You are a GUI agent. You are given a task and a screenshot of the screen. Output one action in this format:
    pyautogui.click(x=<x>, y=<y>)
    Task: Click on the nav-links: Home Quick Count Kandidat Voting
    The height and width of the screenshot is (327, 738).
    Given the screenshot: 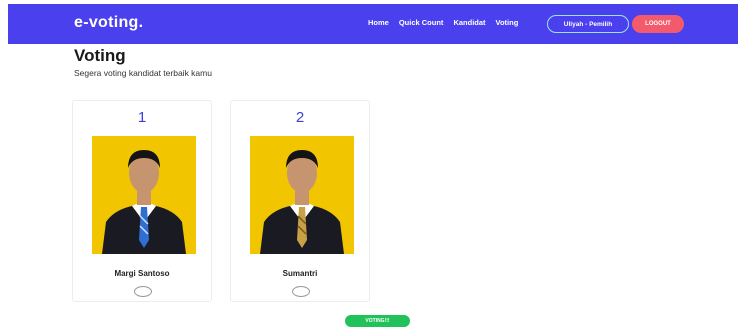 What is the action you would take?
    pyautogui.click(x=443, y=22)
    